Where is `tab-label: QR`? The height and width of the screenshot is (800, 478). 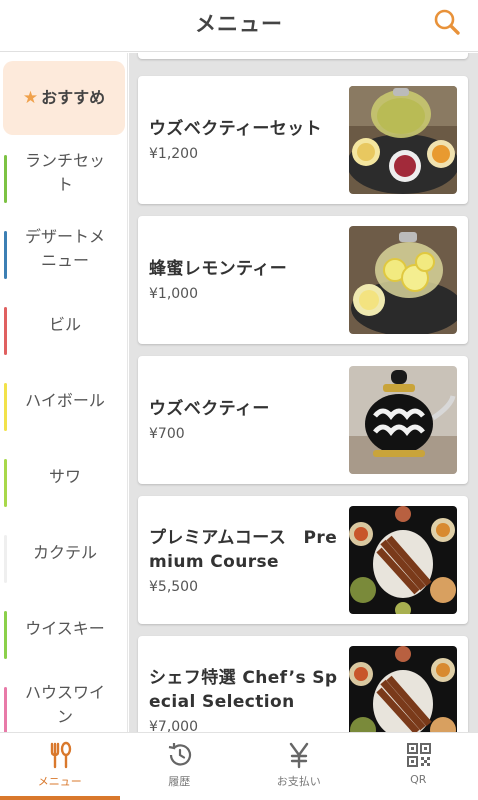 tab-label: QR is located at coordinates (418, 779).